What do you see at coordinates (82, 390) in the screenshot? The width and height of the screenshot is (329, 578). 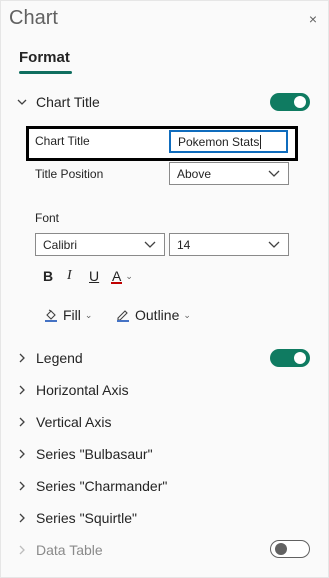 I see `section-label: Horizontal Axis` at bounding box center [82, 390].